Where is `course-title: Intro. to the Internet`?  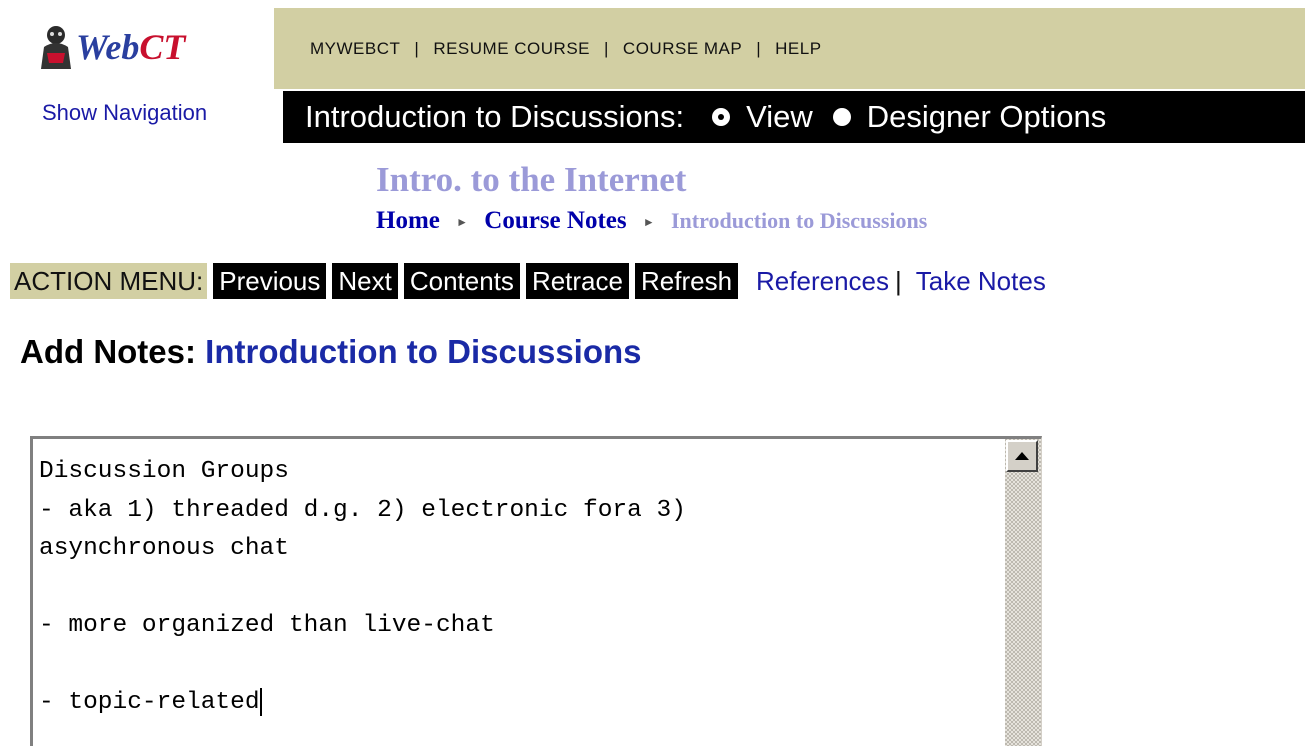
course-title: Intro. to the Internet is located at coordinates (531, 179).